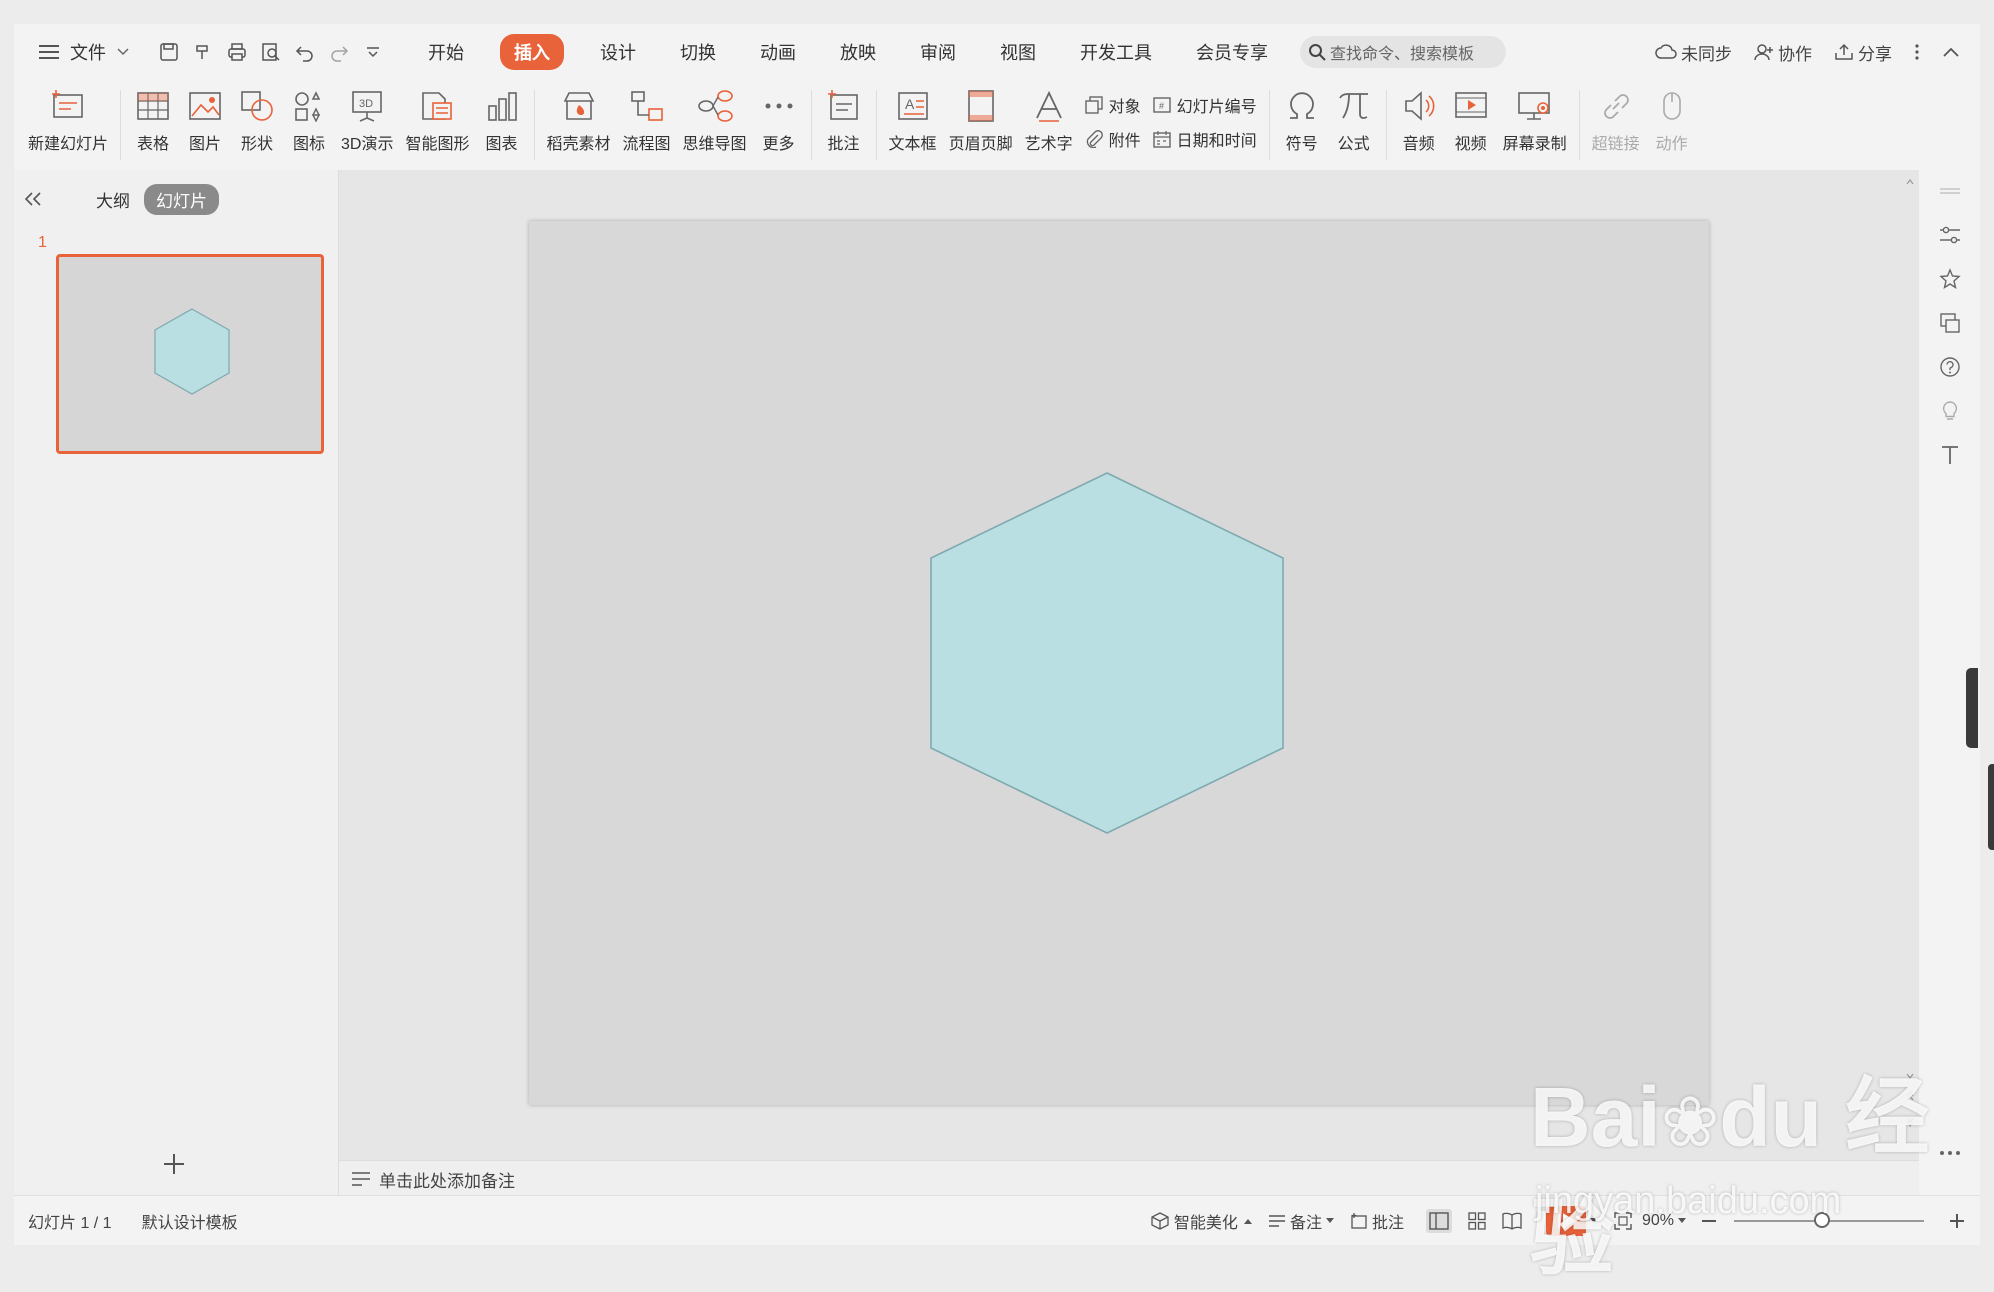 The height and width of the screenshot is (1292, 1994). I want to click on svg-text: 3D, so click(366, 104).